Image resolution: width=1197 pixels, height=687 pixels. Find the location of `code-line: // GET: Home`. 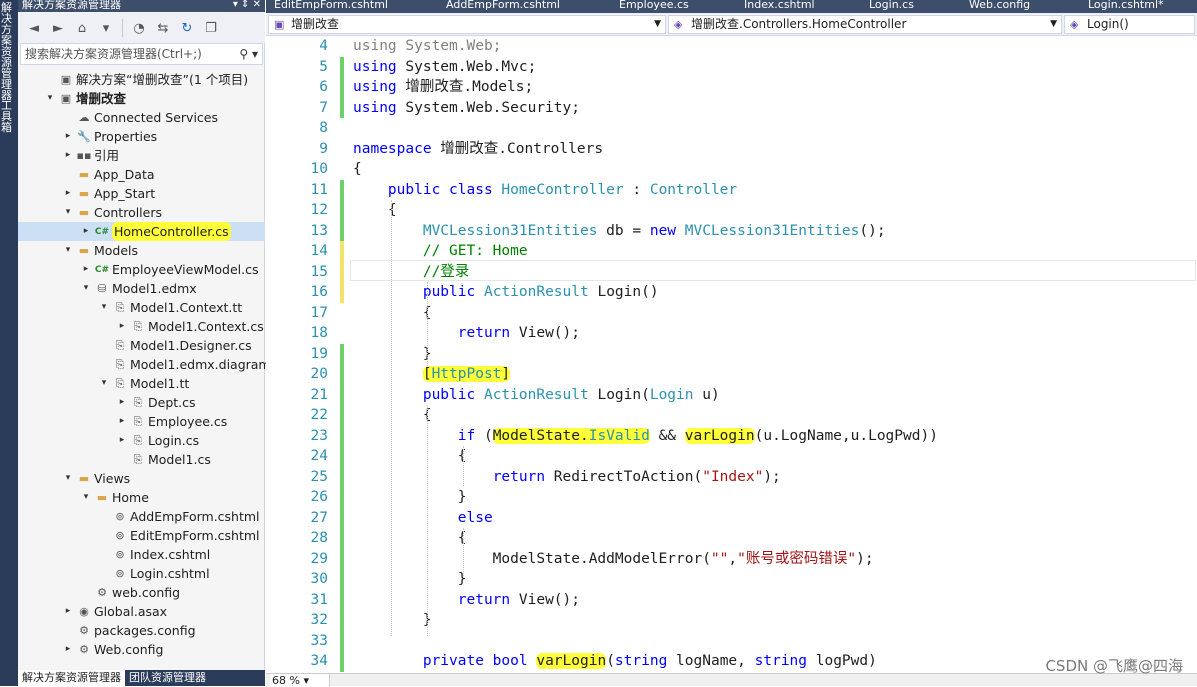

code-line: // GET: Home is located at coordinates (440, 251).